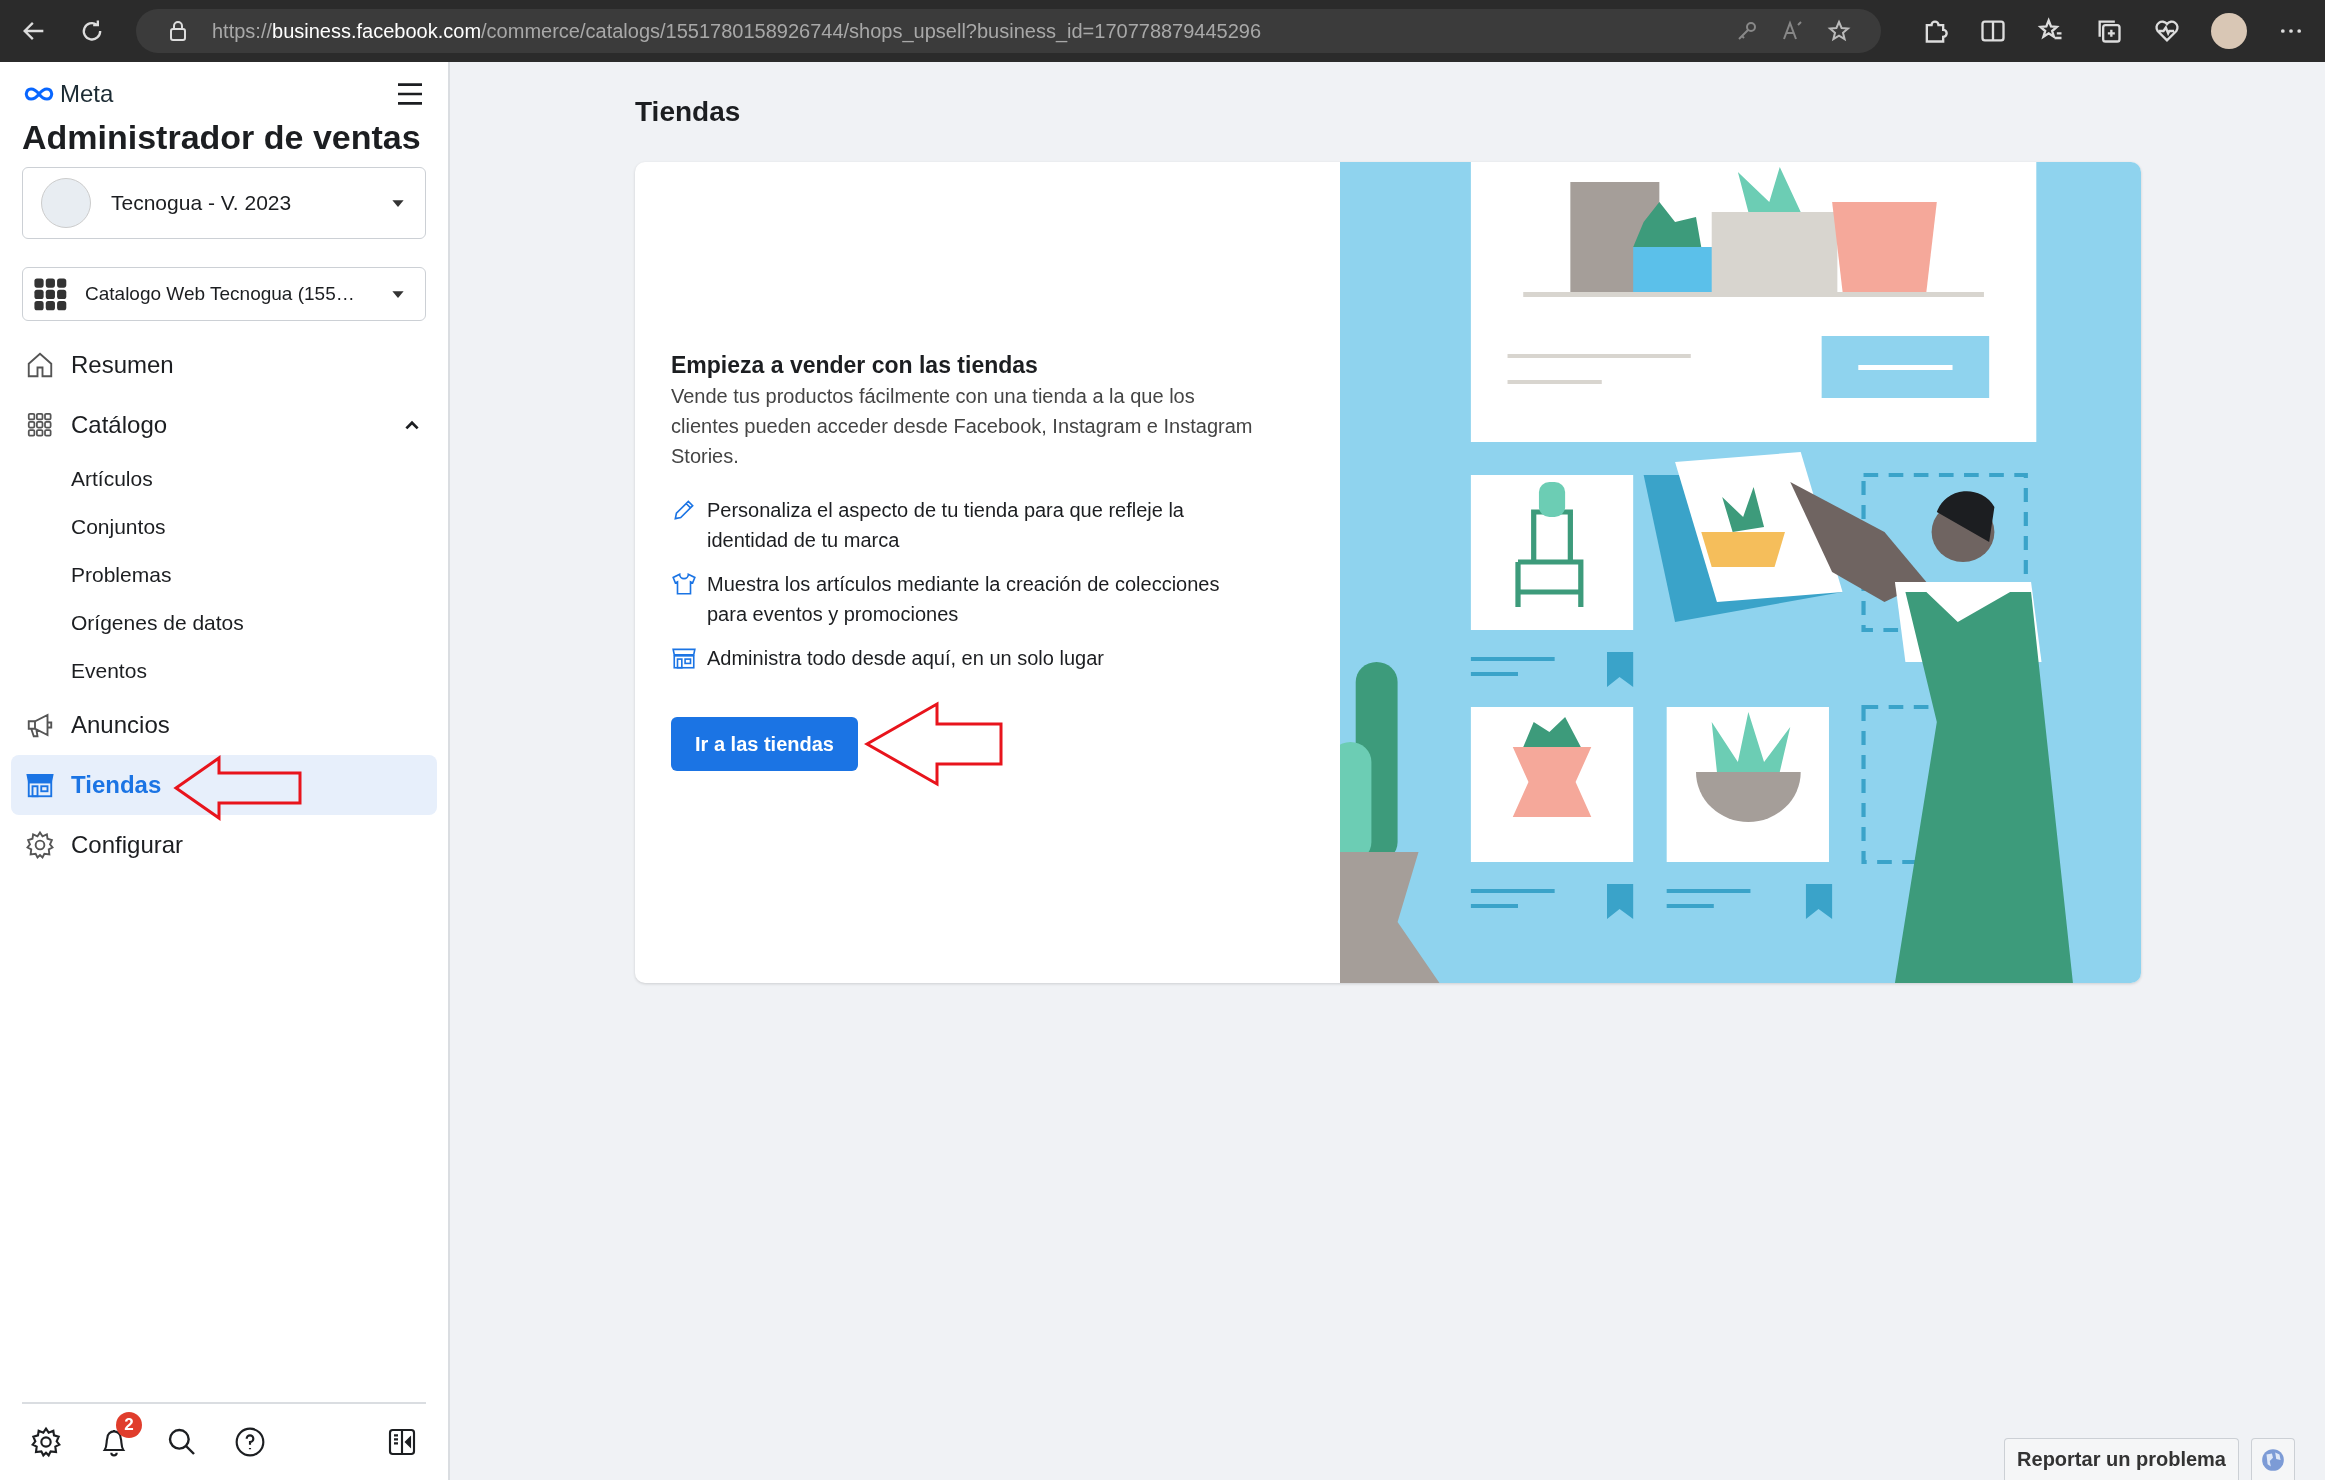 This screenshot has width=2325, height=1480. Describe the element at coordinates (39, 94) in the screenshot. I see `infinity-logo-icon` at that location.